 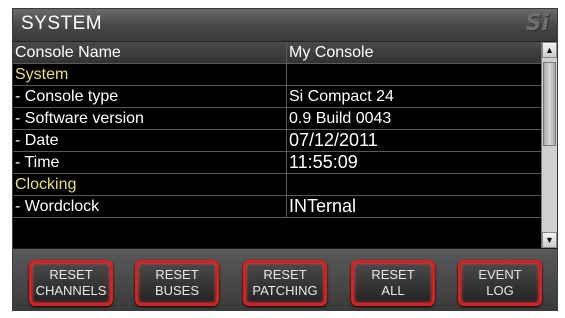 I want to click on table-row-date: - Date 07/12/2011, so click(x=277, y=141).